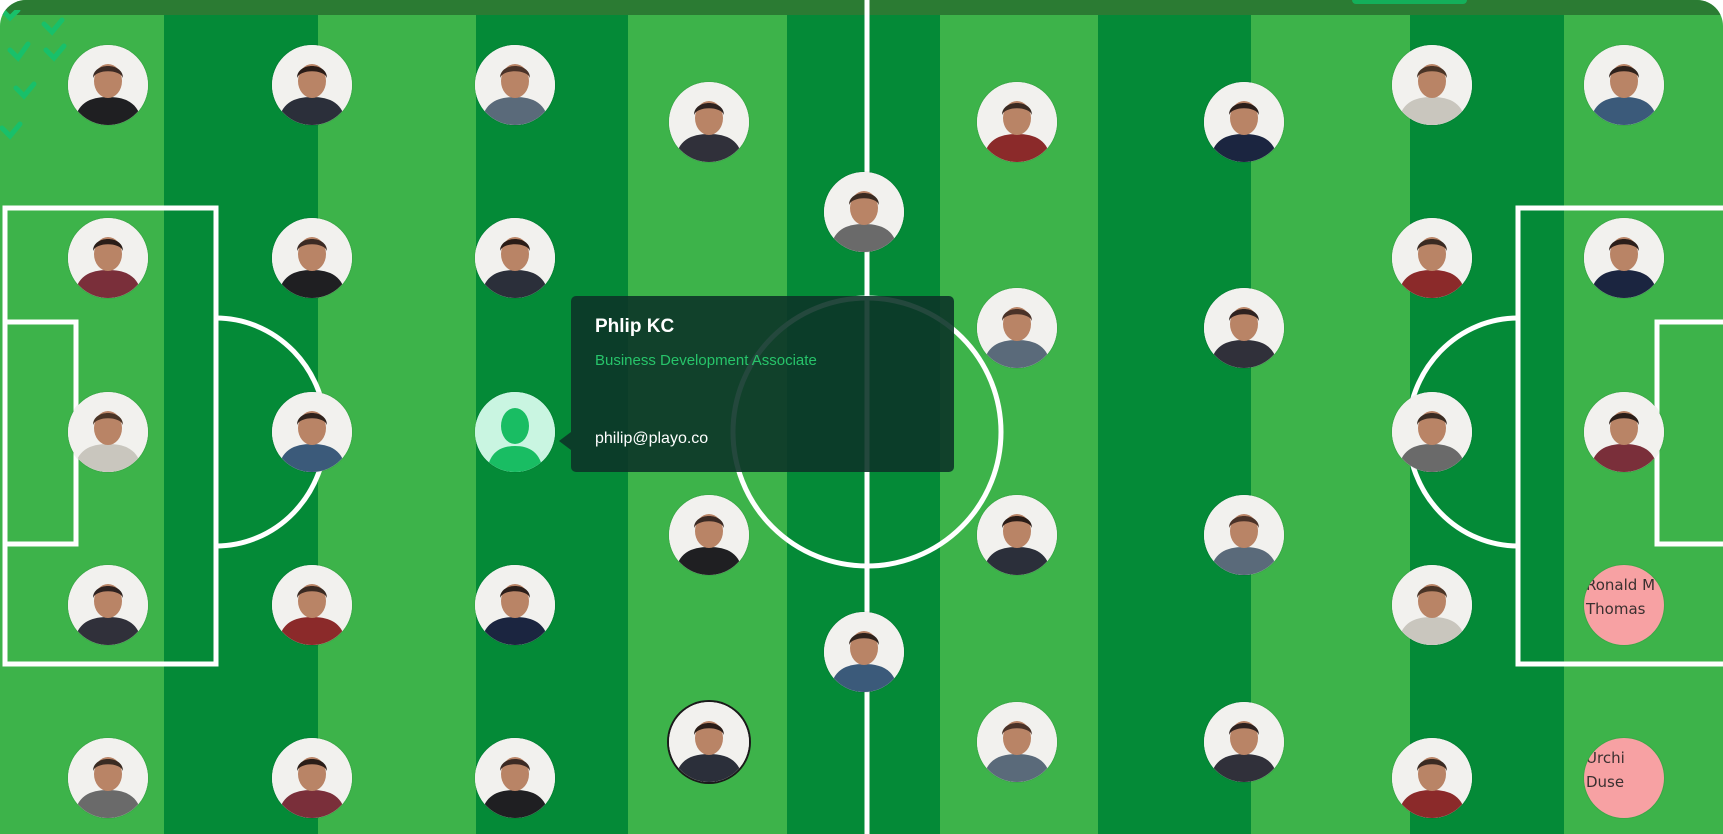 This screenshot has height=834, width=1723. What do you see at coordinates (651, 439) in the screenshot?
I see `tooltip-player-email: philip@playo.co` at bounding box center [651, 439].